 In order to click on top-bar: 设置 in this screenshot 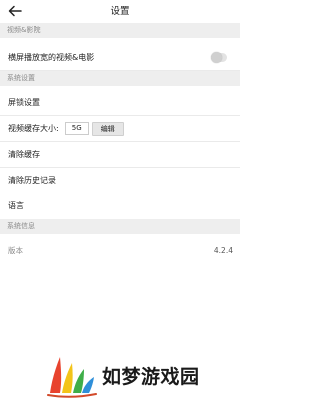, I will do `click(120, 11)`.